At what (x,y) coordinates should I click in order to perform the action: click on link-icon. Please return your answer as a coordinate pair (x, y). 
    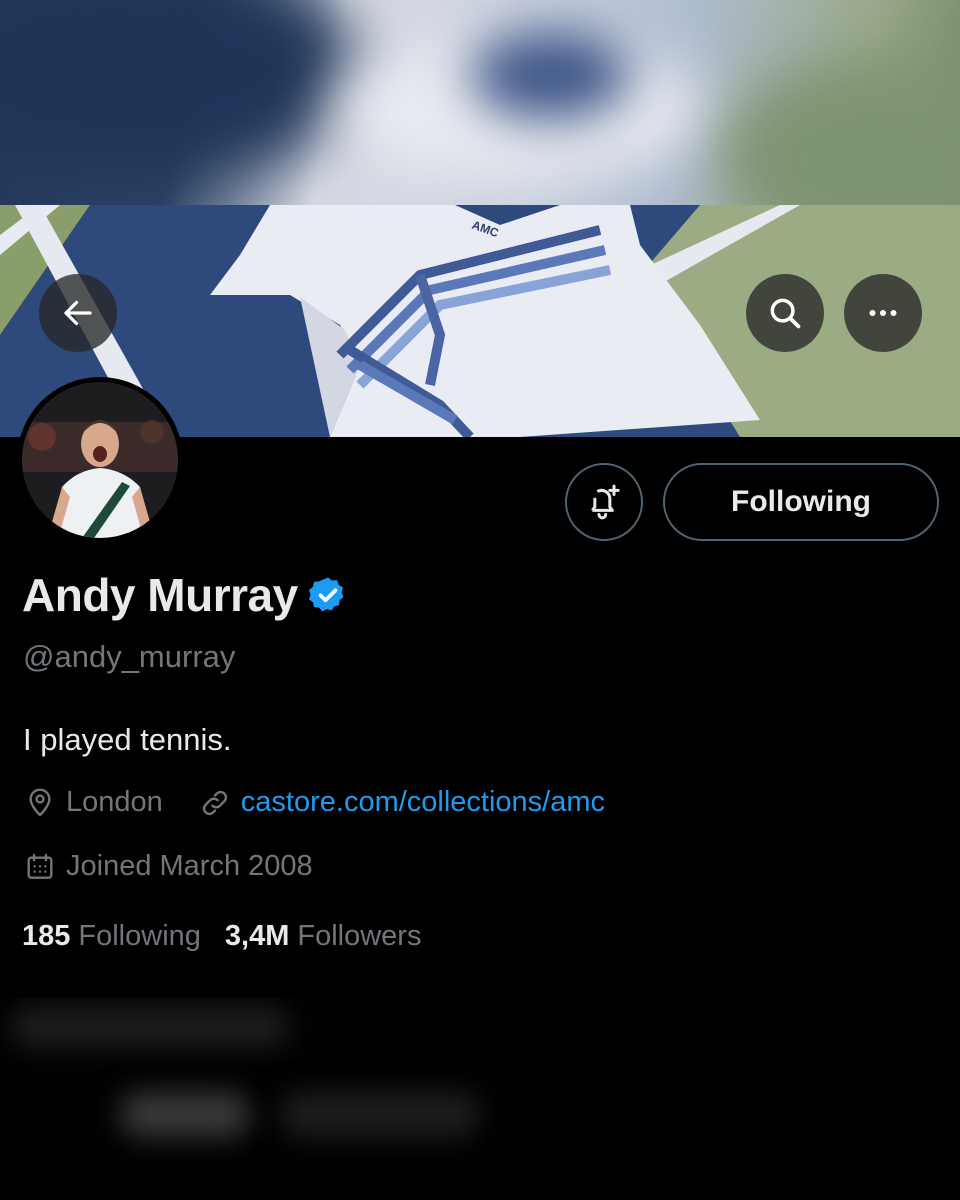
    Looking at the image, I should click on (214, 802).